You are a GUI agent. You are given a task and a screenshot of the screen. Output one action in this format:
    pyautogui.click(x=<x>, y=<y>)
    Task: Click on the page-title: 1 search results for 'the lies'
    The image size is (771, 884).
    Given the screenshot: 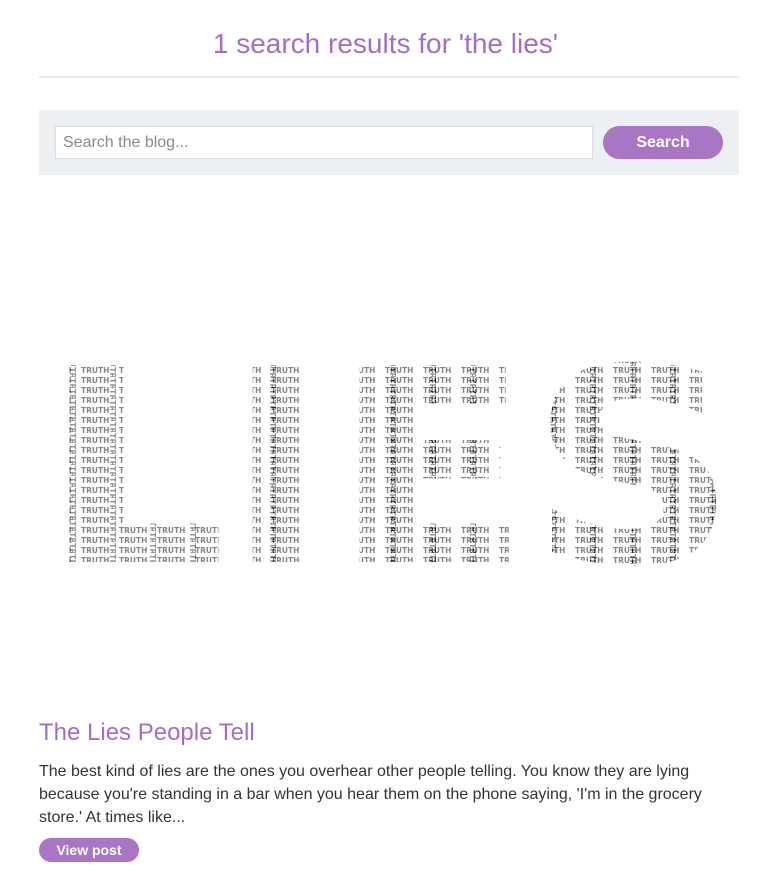 What is the action you would take?
    pyautogui.click(x=385, y=43)
    